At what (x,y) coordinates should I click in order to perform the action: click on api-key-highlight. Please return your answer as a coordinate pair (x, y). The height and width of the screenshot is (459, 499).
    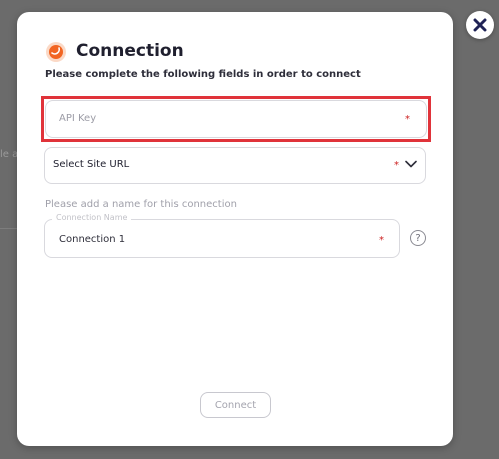
    Looking at the image, I should click on (236, 119).